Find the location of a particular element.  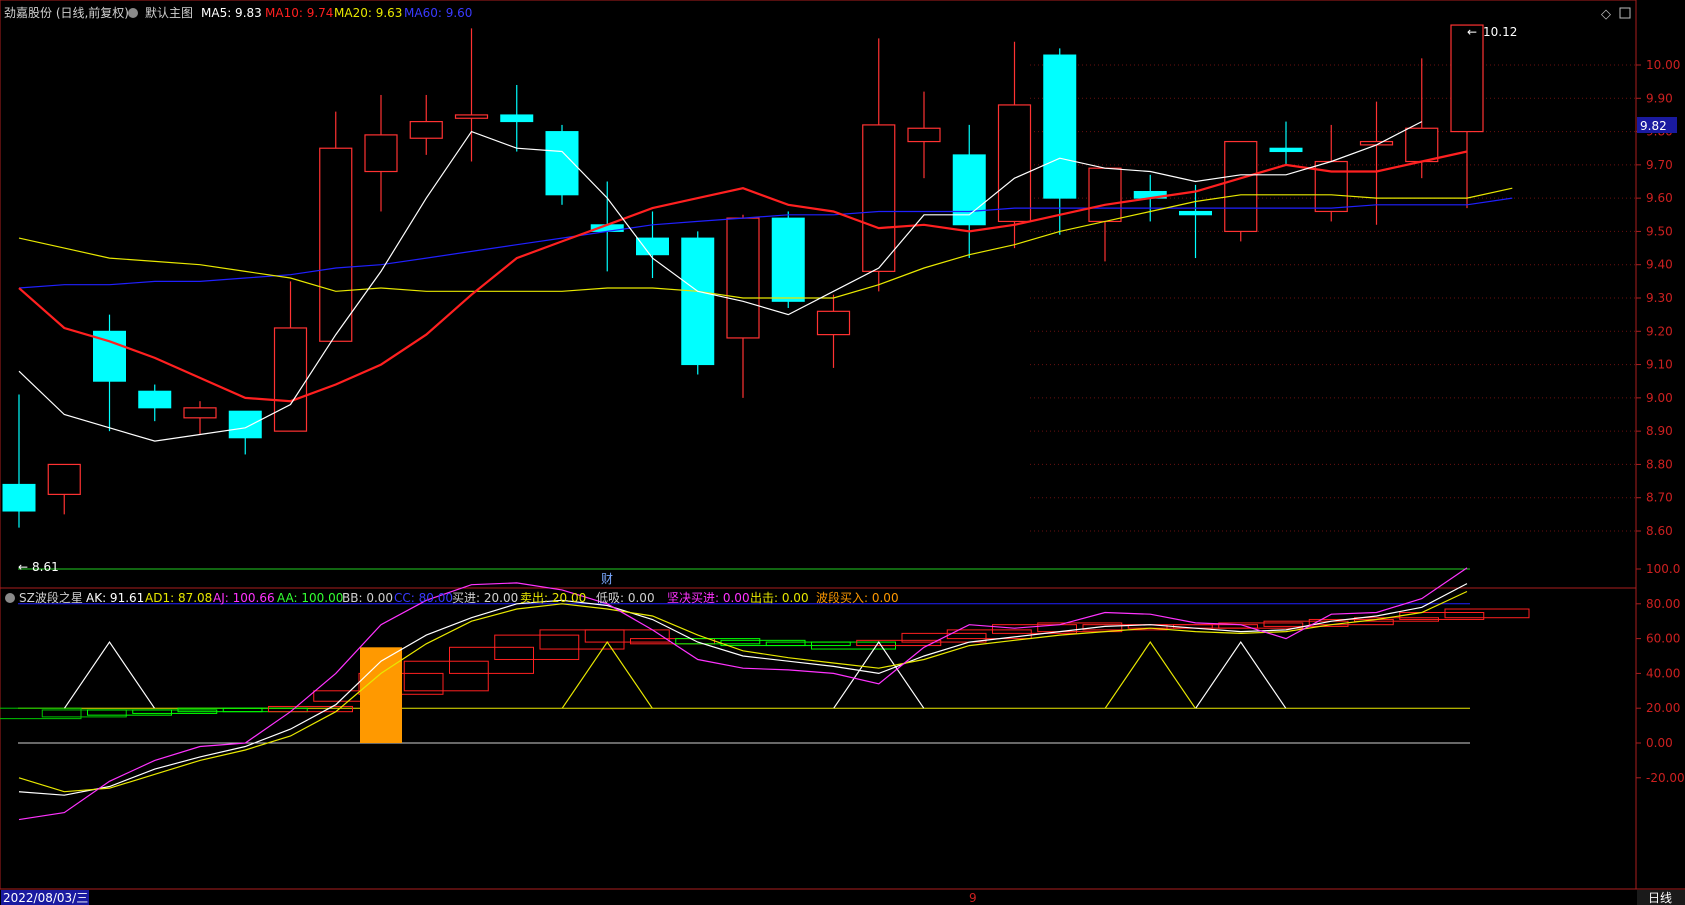

ma5-label: MA5: 9.83 is located at coordinates (231, 13).